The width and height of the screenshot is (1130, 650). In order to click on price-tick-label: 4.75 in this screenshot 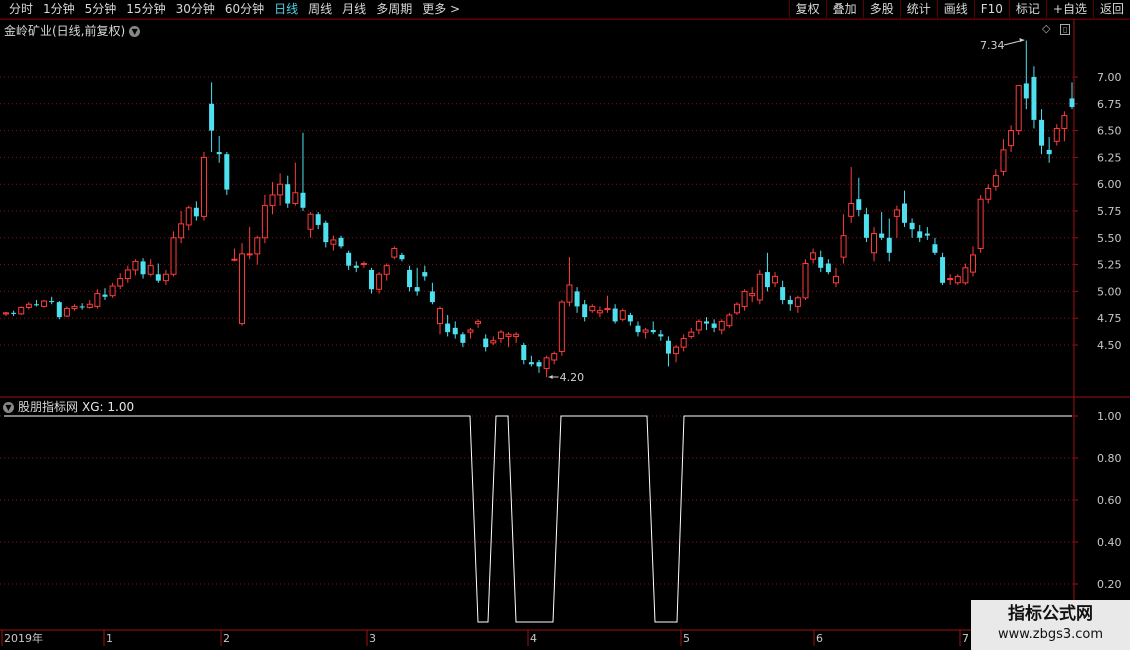, I will do `click(1109, 318)`.